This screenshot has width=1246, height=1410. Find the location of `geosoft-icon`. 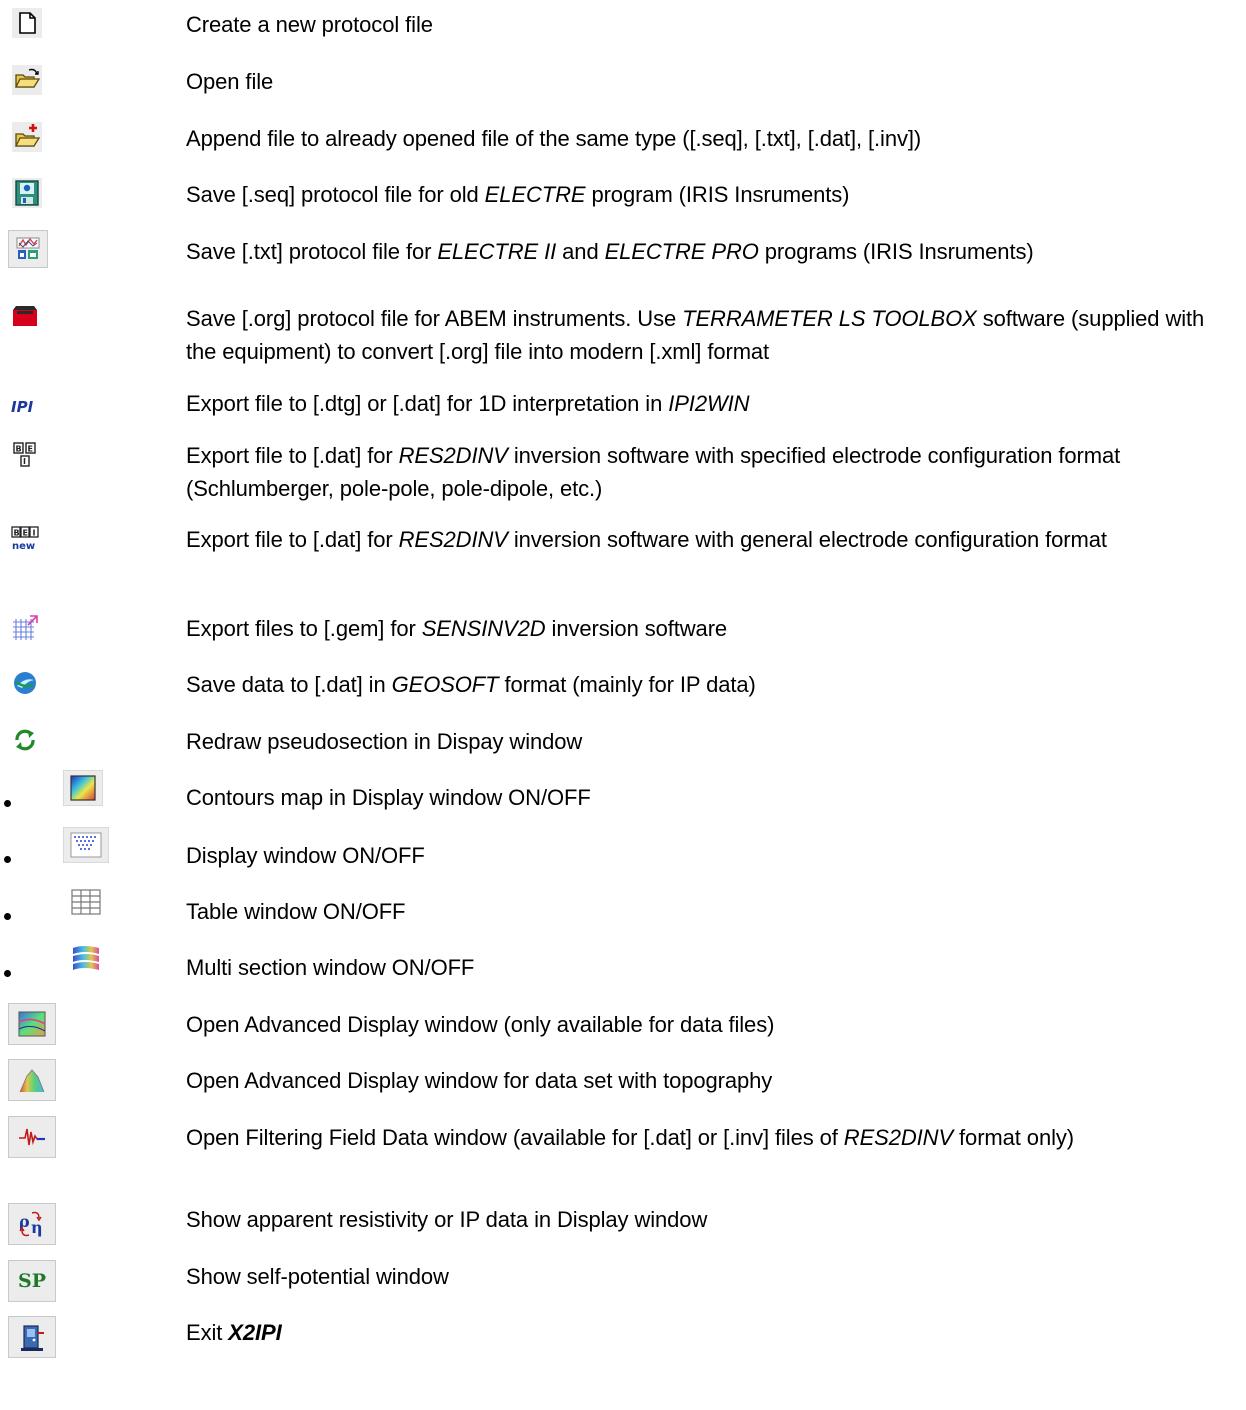

geosoft-icon is located at coordinates (25, 683).